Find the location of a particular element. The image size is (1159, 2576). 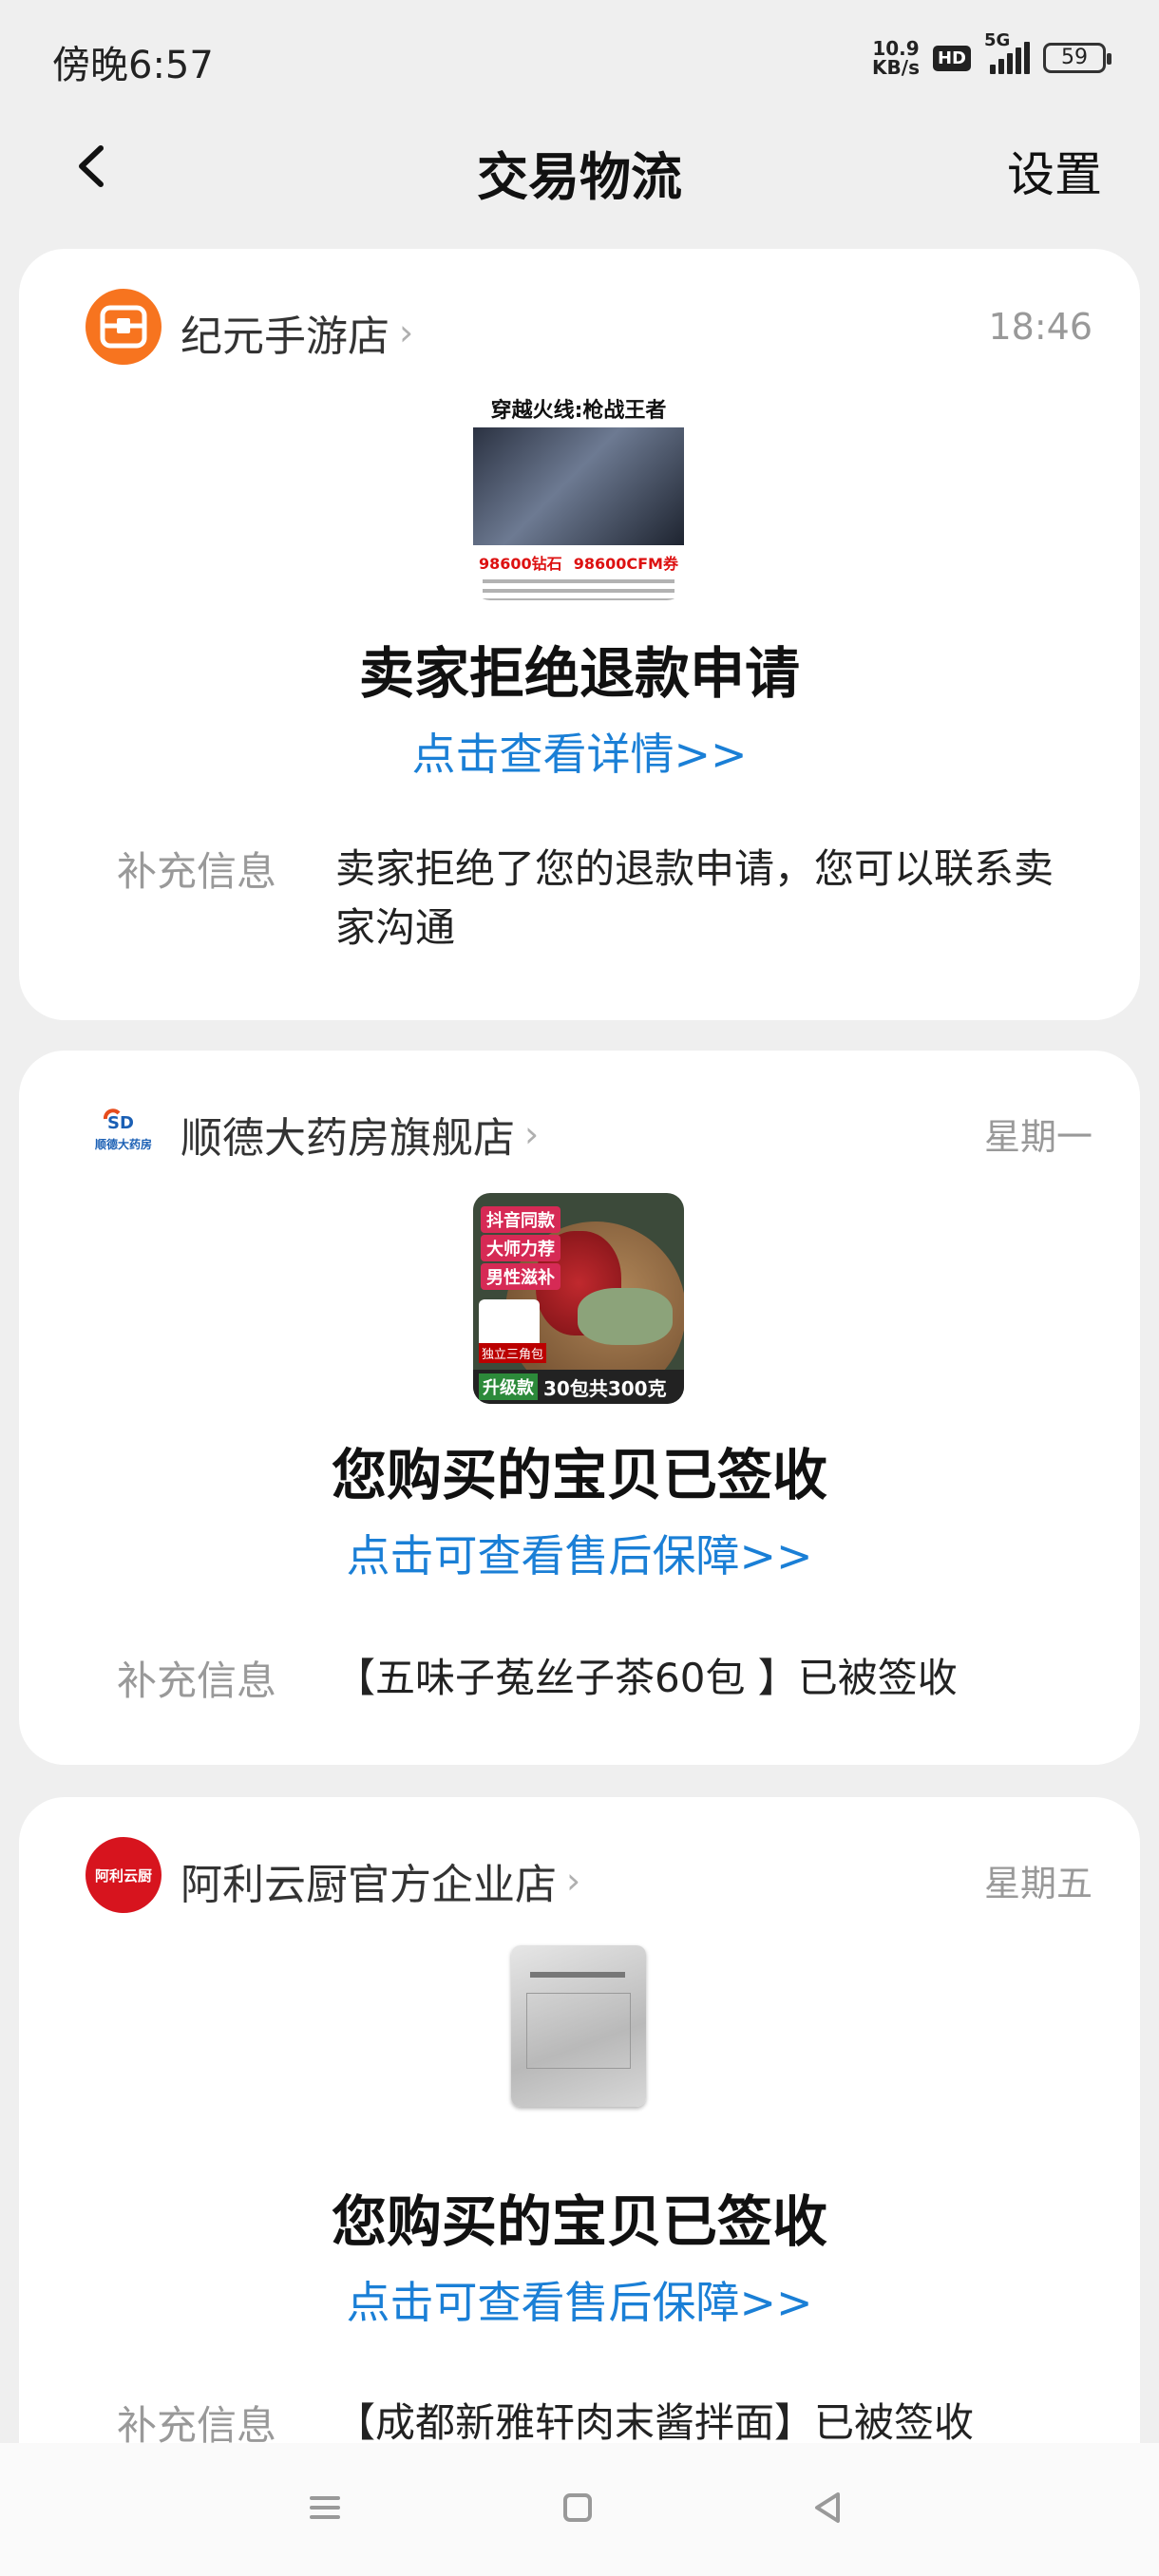

shop-logo: SD 顺德大药房 is located at coordinates (124, 1128).